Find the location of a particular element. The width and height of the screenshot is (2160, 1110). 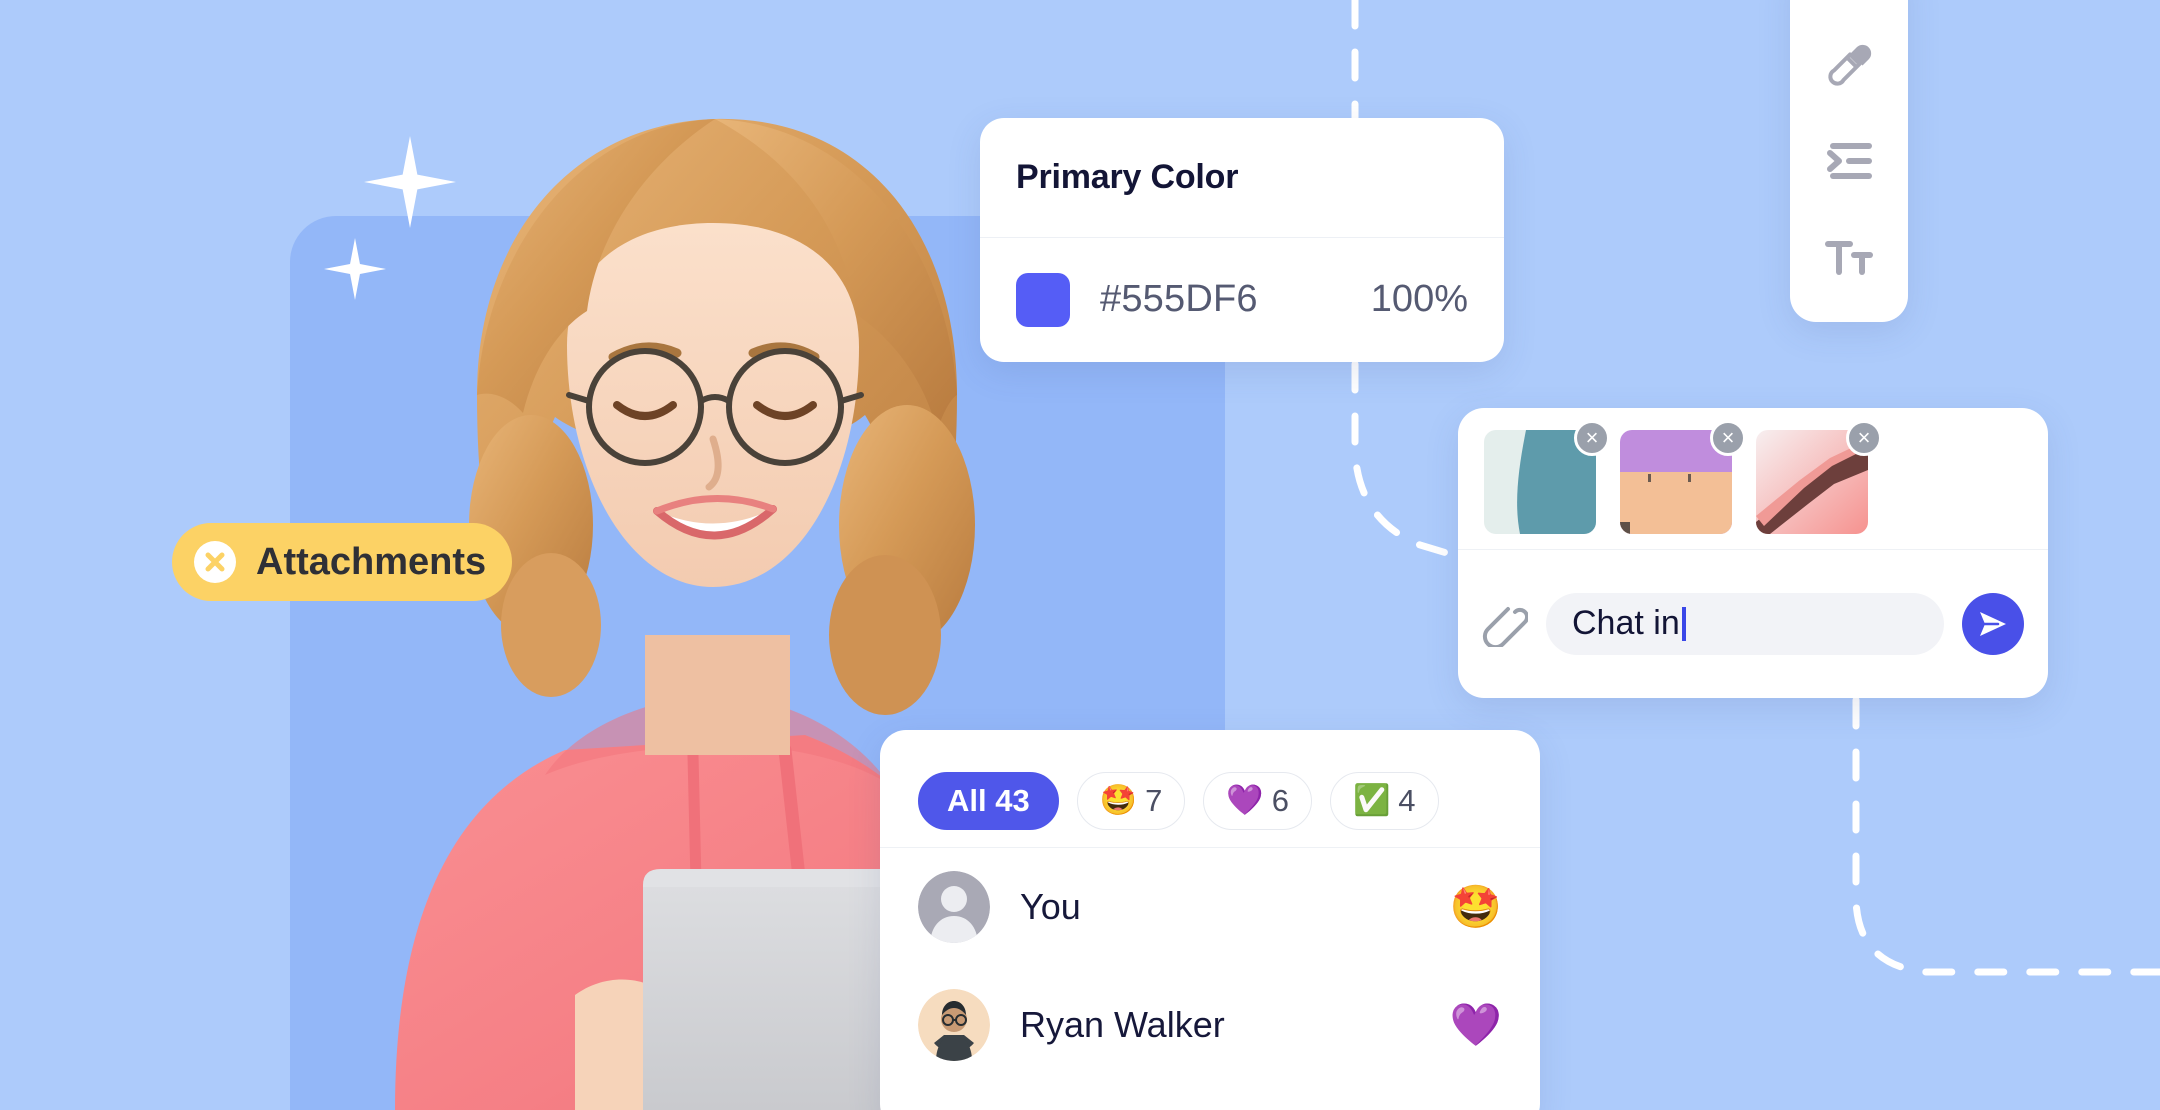

reaction-tab-star-struck: 🤩 7 is located at coordinates (1131, 800).